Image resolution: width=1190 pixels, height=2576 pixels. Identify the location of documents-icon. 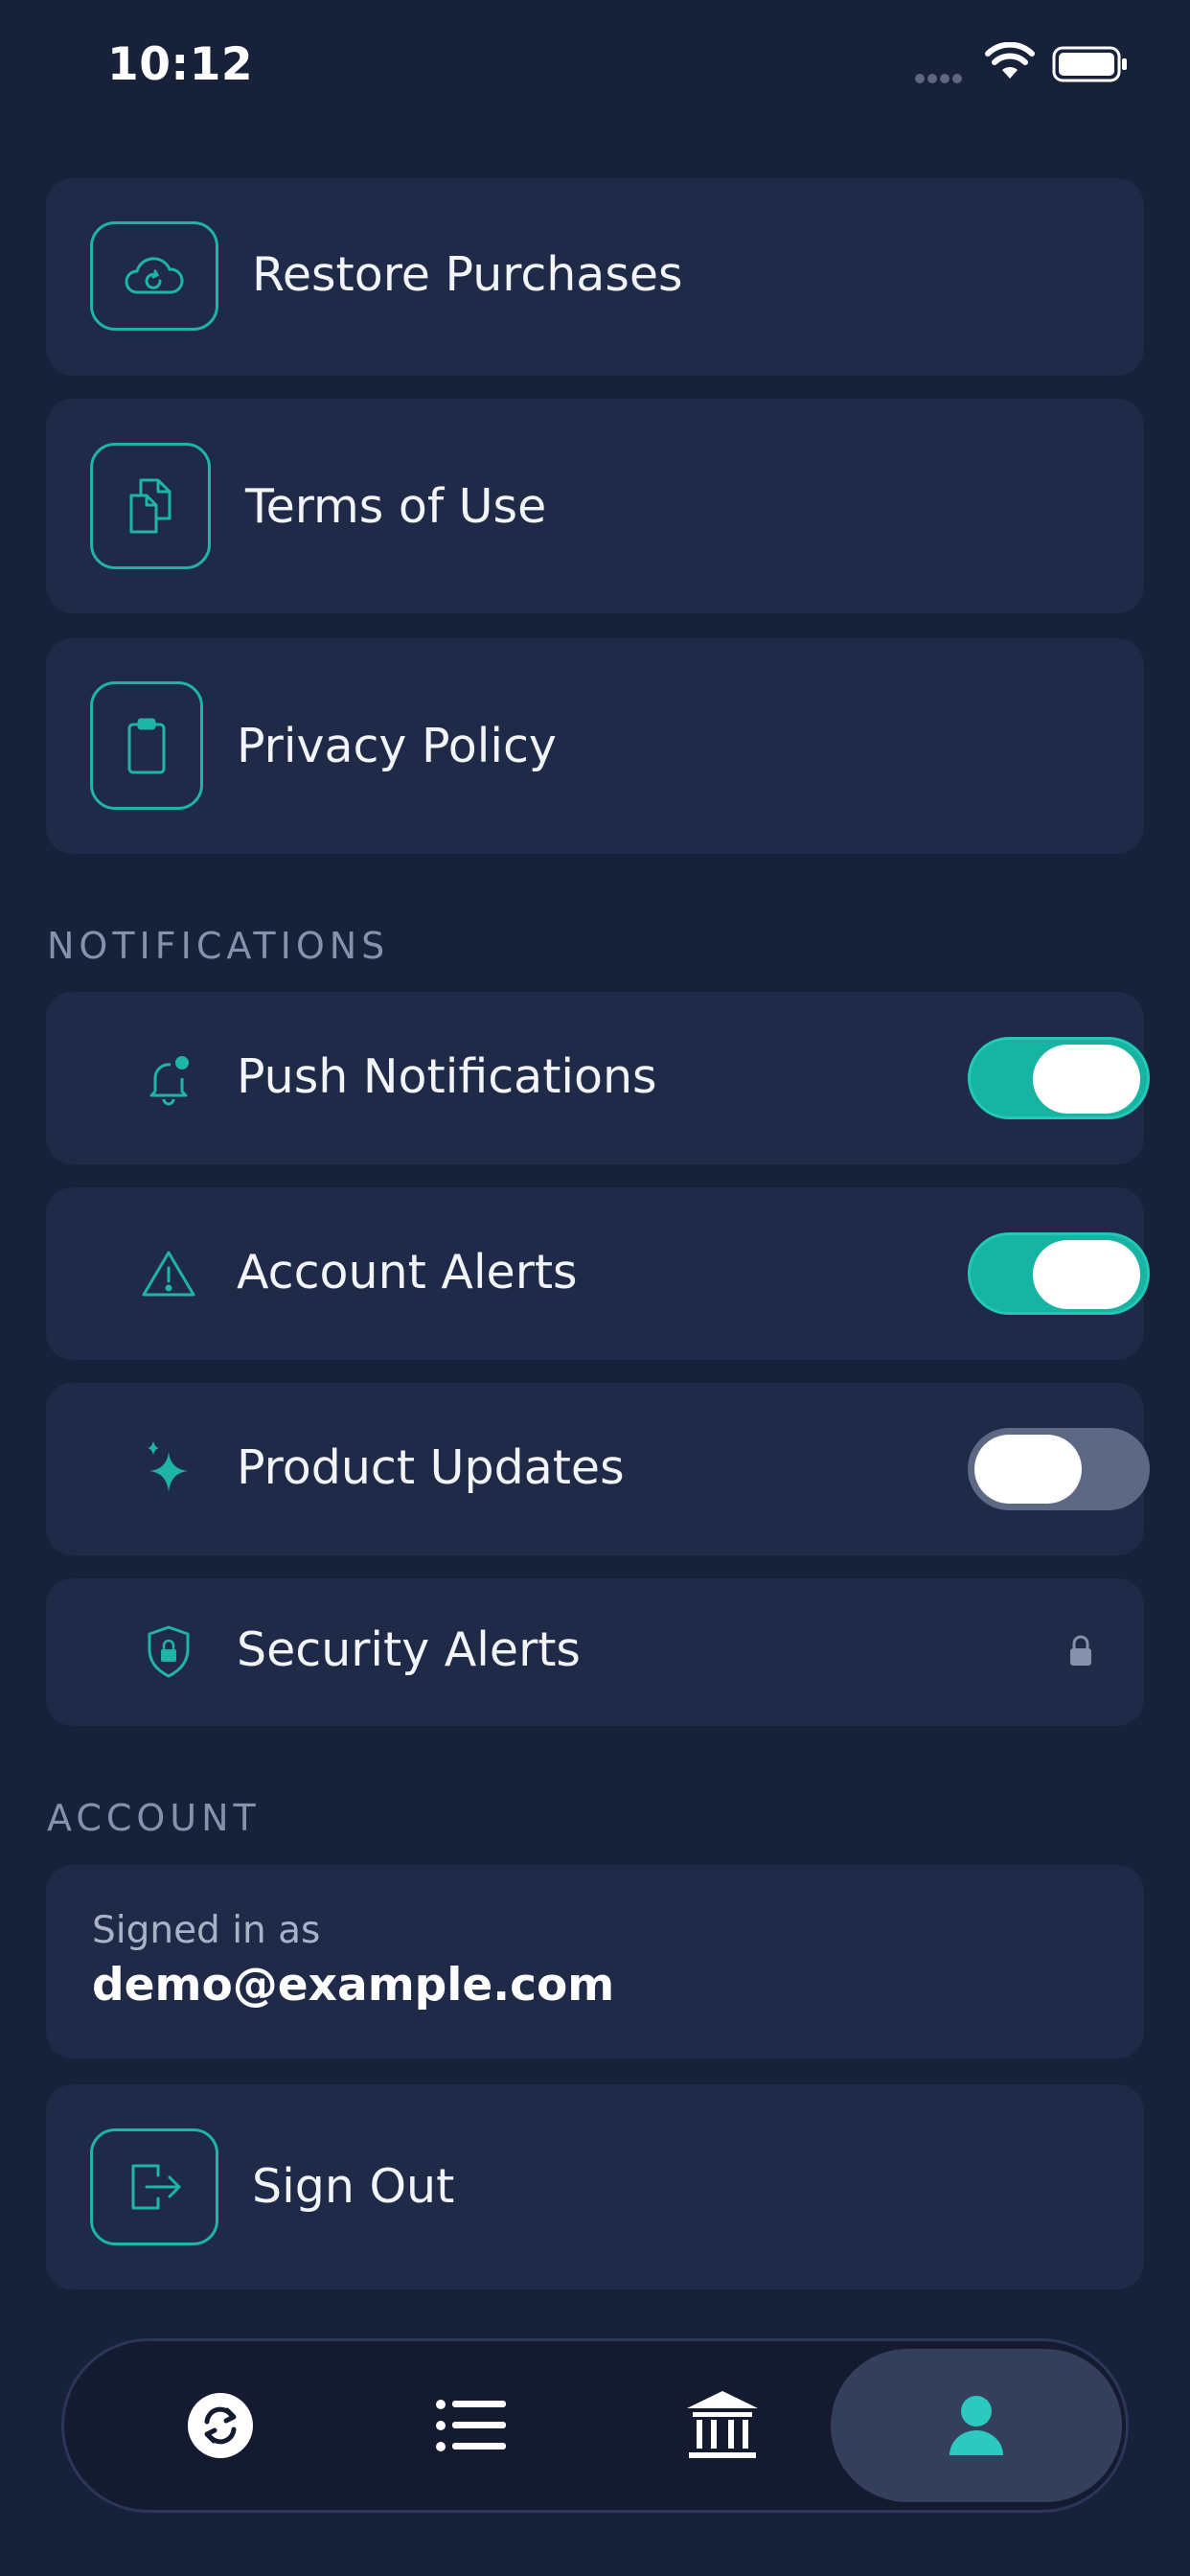
(151, 506).